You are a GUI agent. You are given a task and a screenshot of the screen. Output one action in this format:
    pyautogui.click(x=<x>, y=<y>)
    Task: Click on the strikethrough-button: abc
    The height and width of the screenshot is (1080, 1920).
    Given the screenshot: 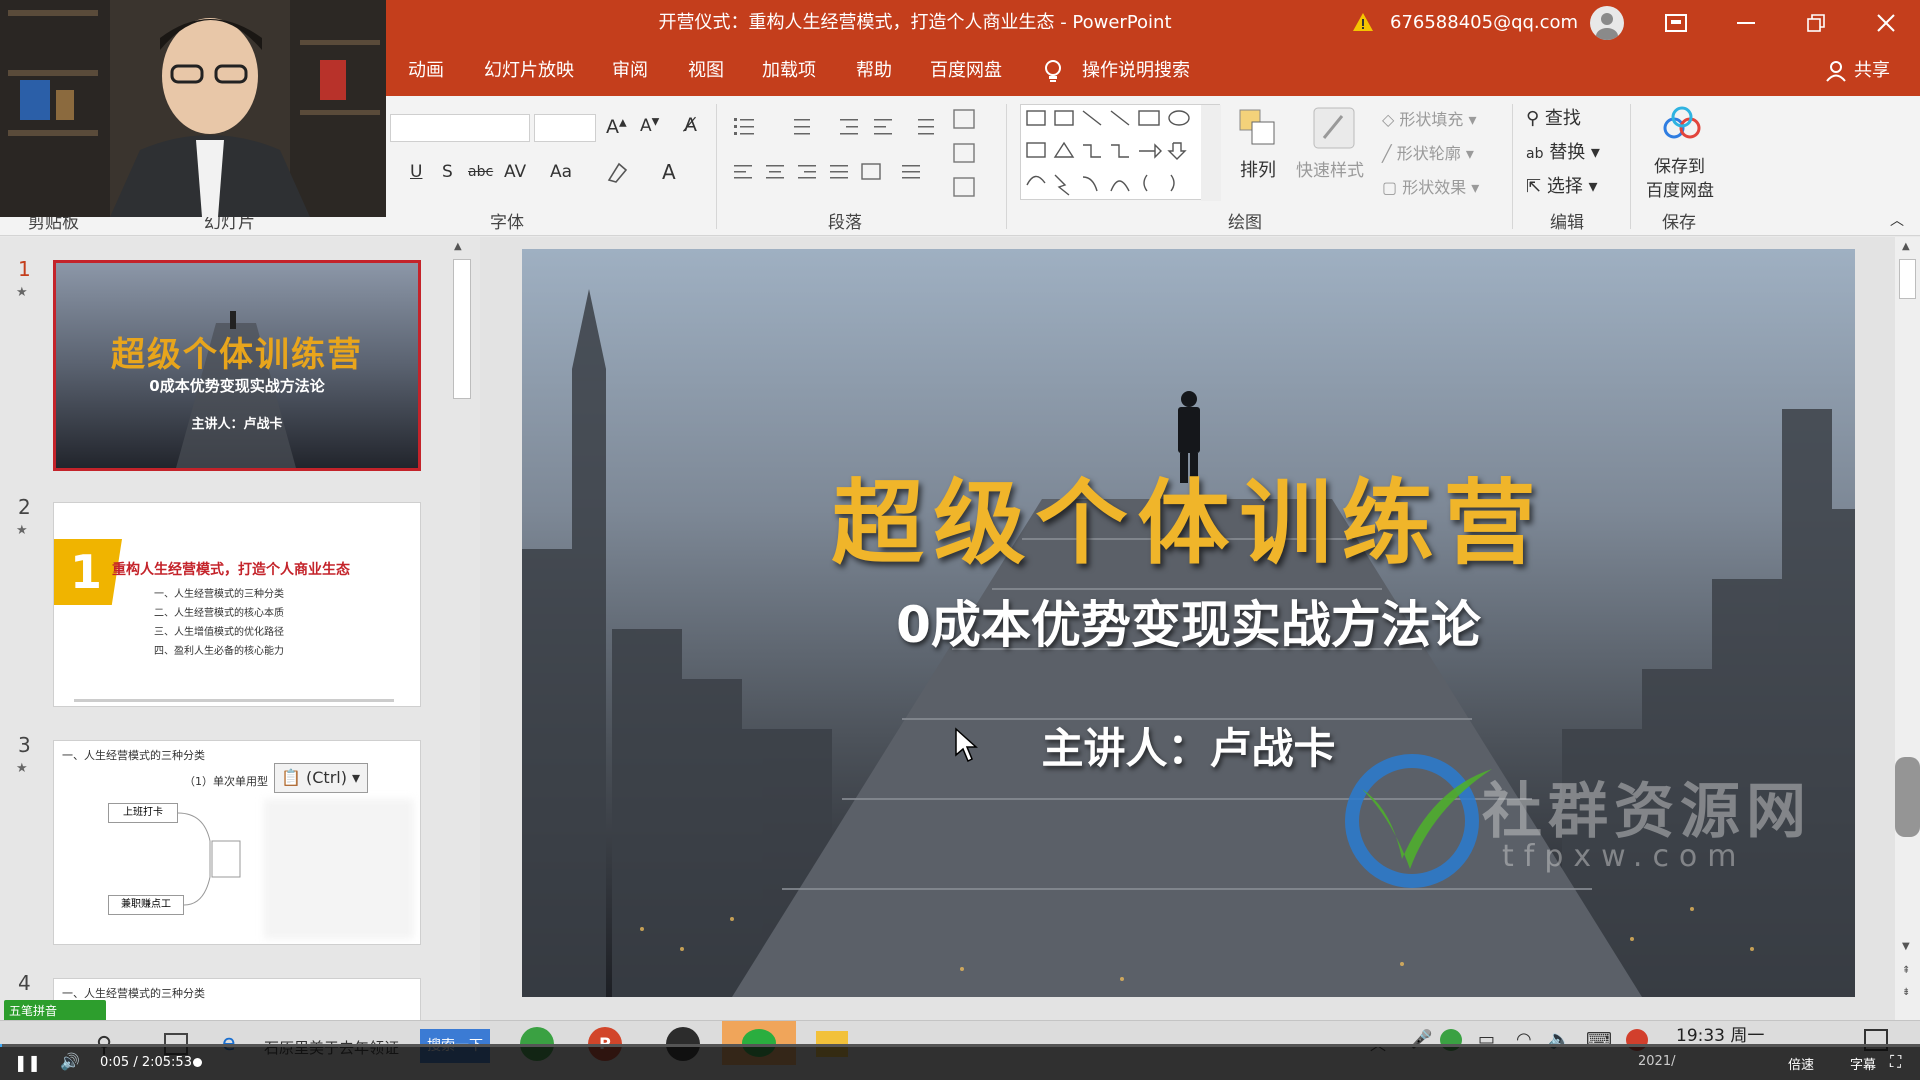 What is the action you would take?
    pyautogui.click(x=480, y=172)
    